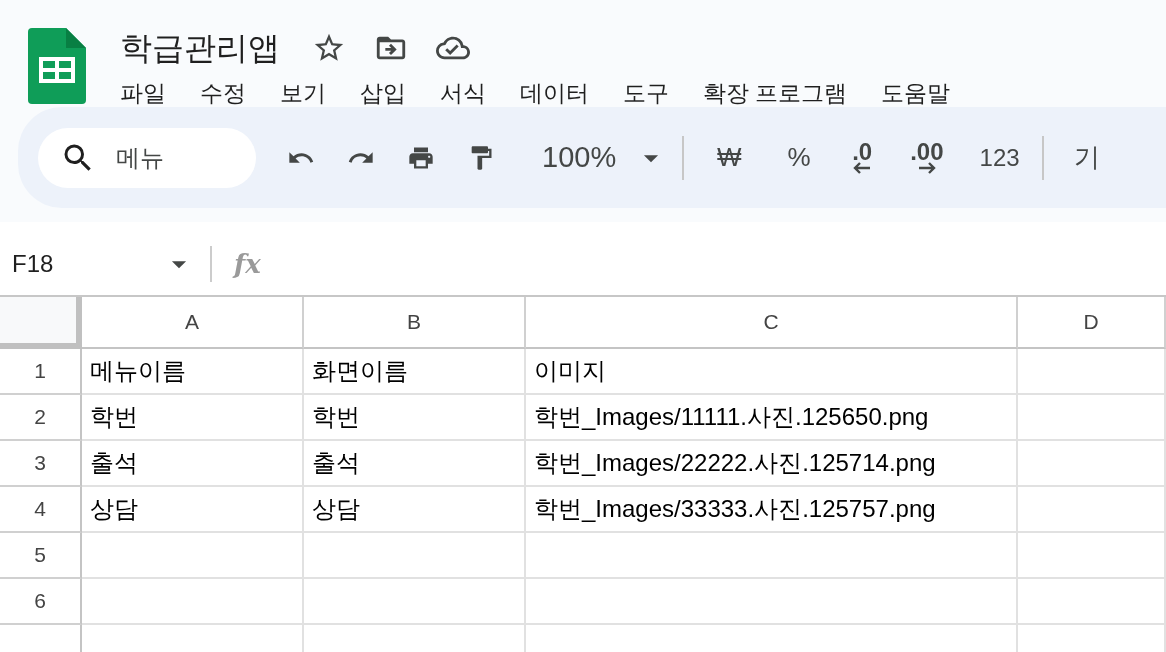 The height and width of the screenshot is (652, 1166). I want to click on menu-item: 수정, so click(223, 93).